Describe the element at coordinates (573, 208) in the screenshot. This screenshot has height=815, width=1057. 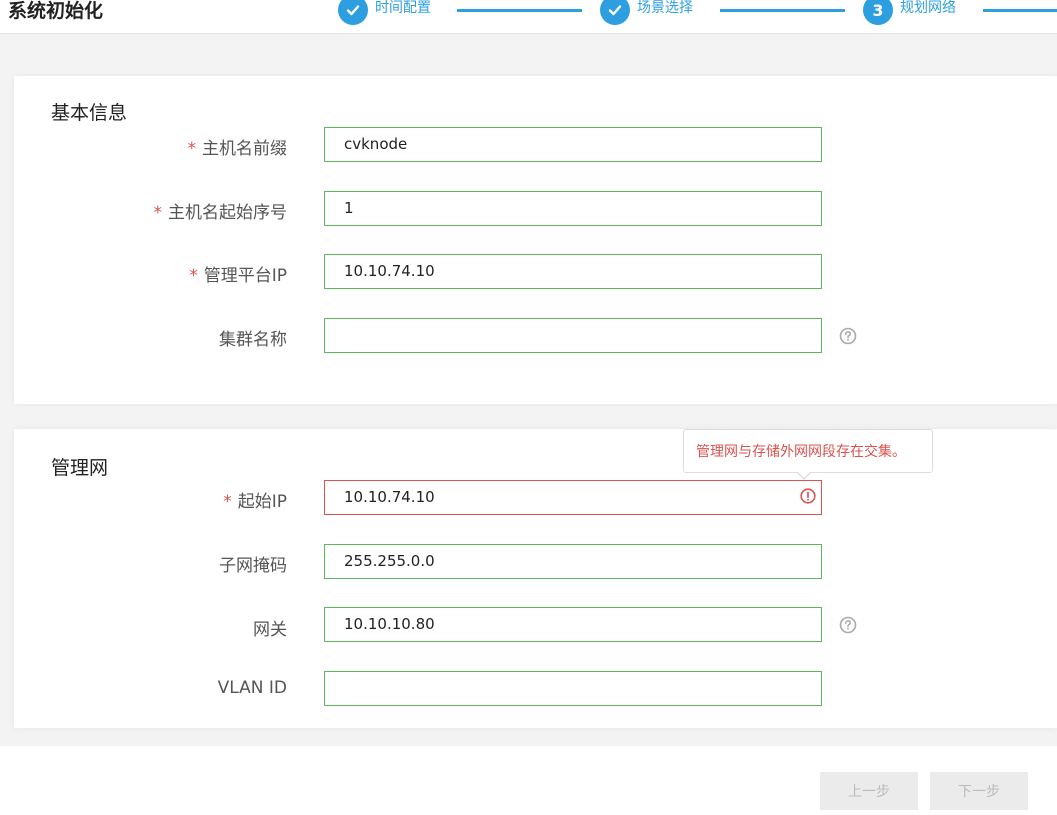
I see `hostname-start-index-input: 1` at that location.